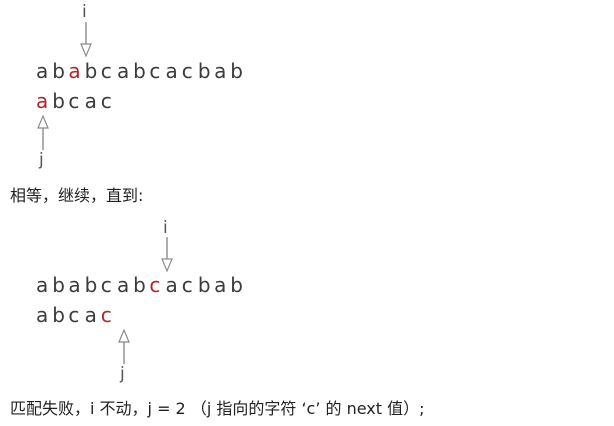 The width and height of the screenshot is (614, 426). What do you see at coordinates (217, 408) in the screenshot?
I see `caption-mismatch: 匹配失败，i 不动，j = 2 （j 指向的字符 ‘c’ 的 next 值）;` at bounding box center [217, 408].